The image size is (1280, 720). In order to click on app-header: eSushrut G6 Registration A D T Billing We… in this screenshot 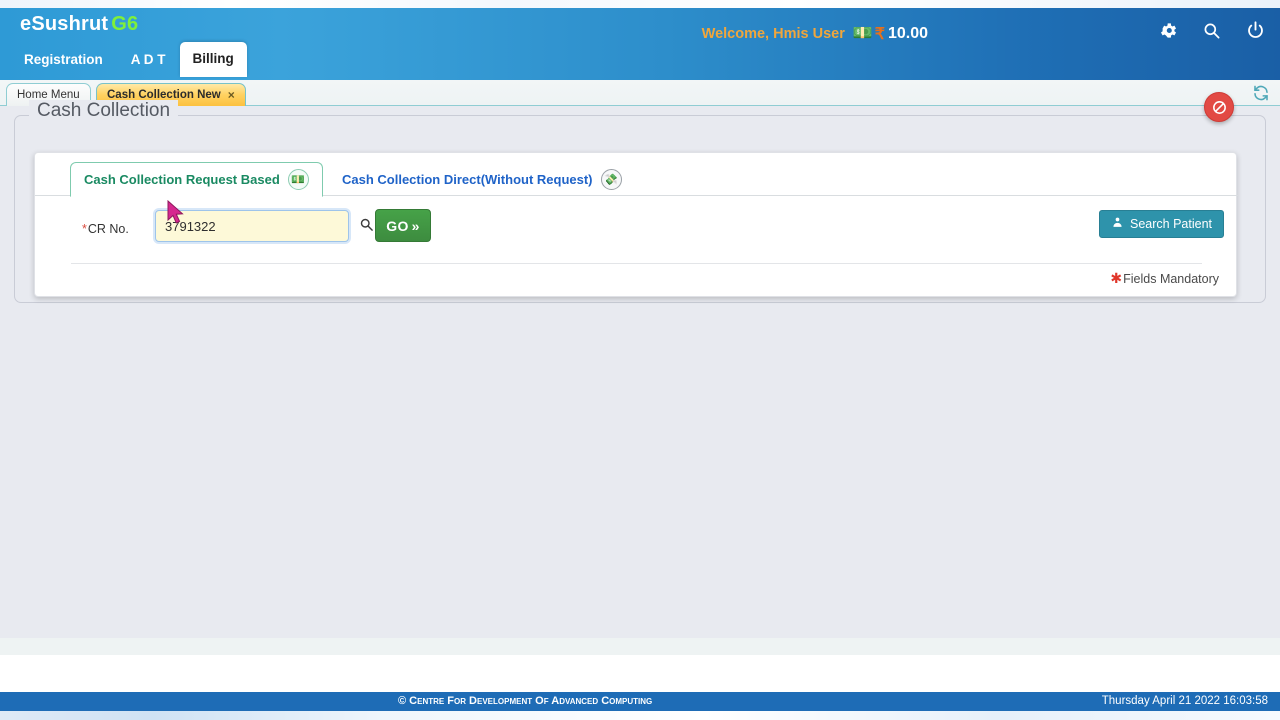, I will do `click(640, 44)`.